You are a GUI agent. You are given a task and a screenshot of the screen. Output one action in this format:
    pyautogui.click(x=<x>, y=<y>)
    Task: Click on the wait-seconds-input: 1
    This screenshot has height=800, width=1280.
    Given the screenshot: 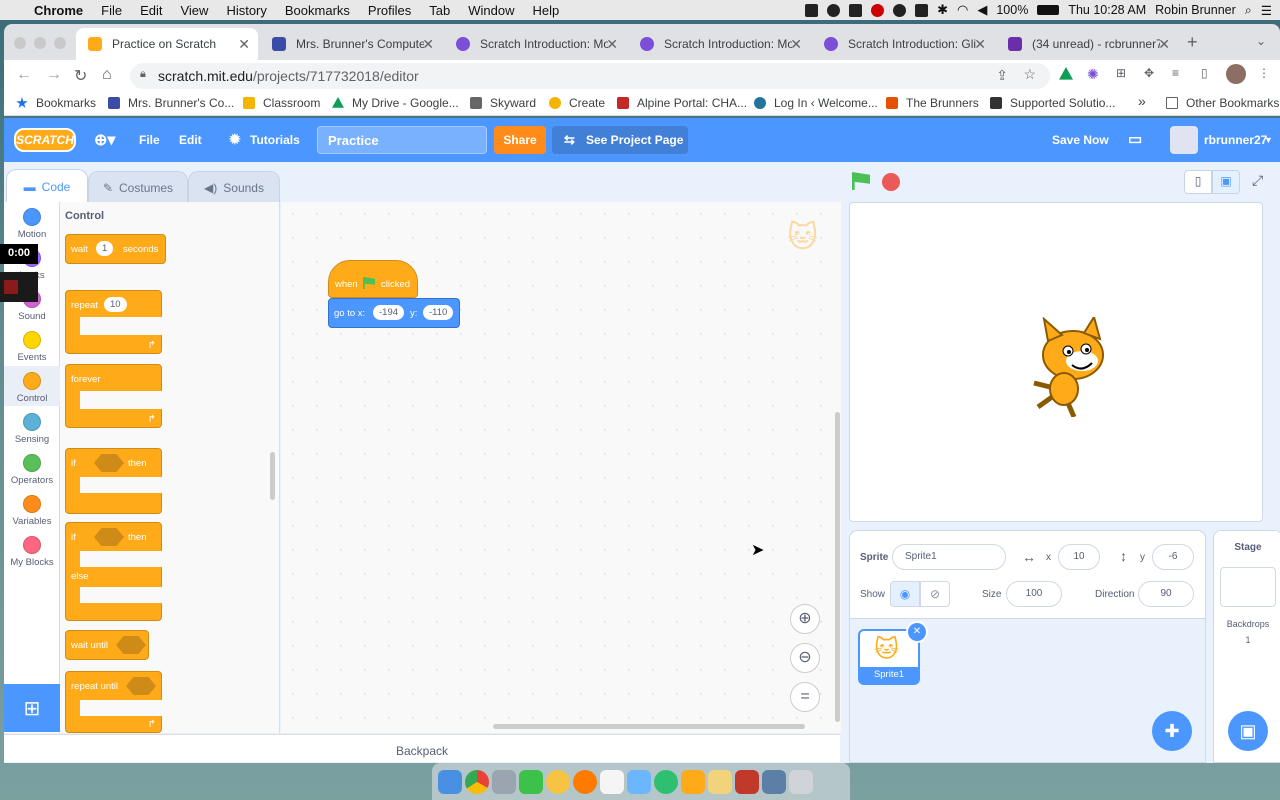 What is the action you would take?
    pyautogui.click(x=105, y=248)
    